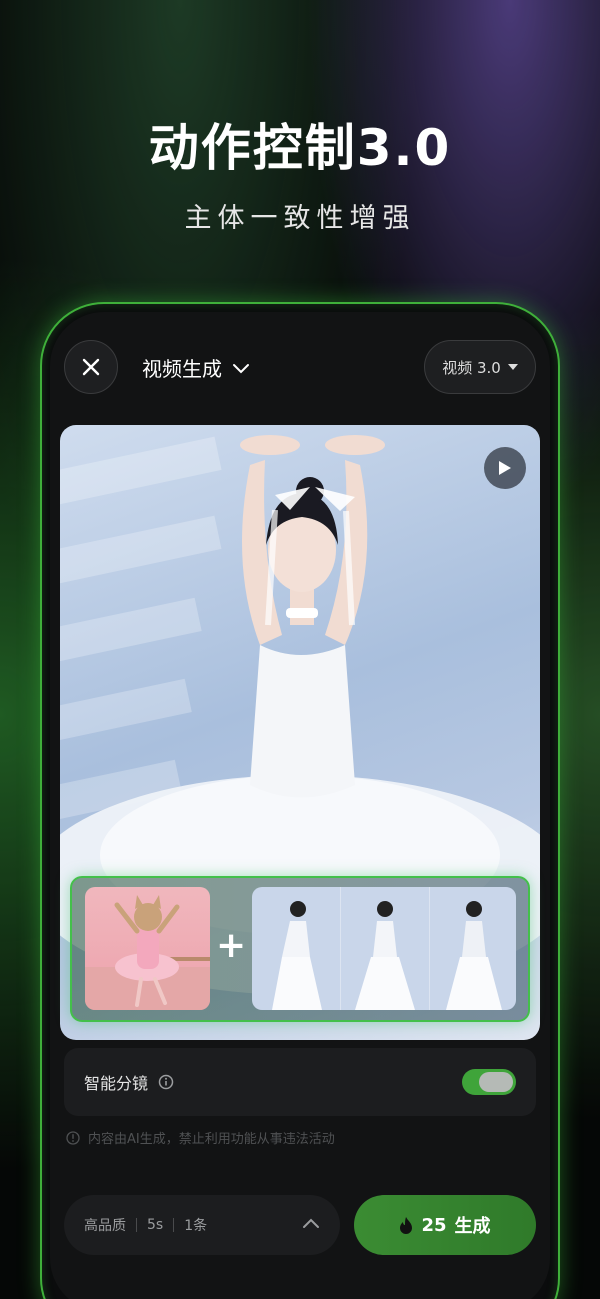  I want to click on version-label: 视频 3.0, so click(471, 367).